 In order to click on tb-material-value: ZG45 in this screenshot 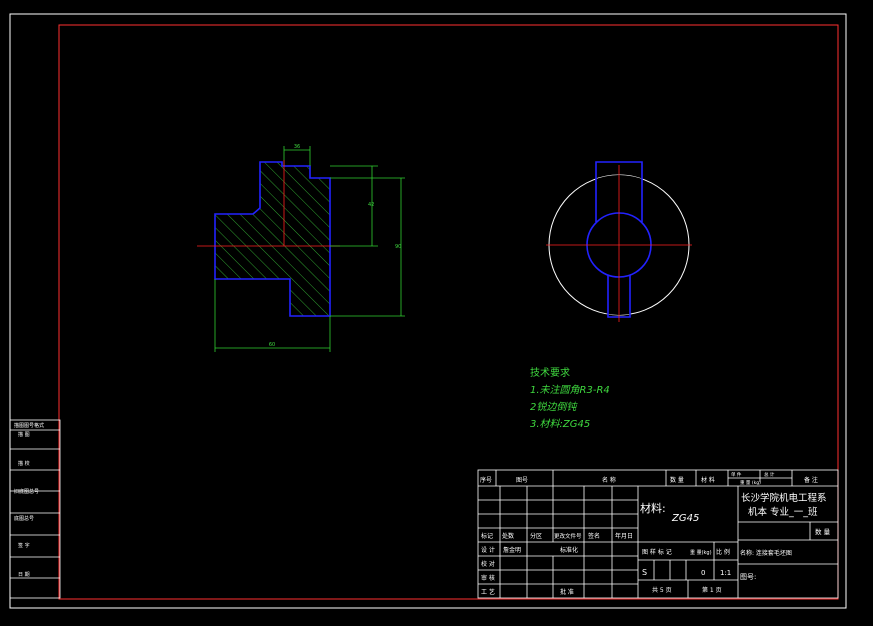, I will do `click(685, 518)`.